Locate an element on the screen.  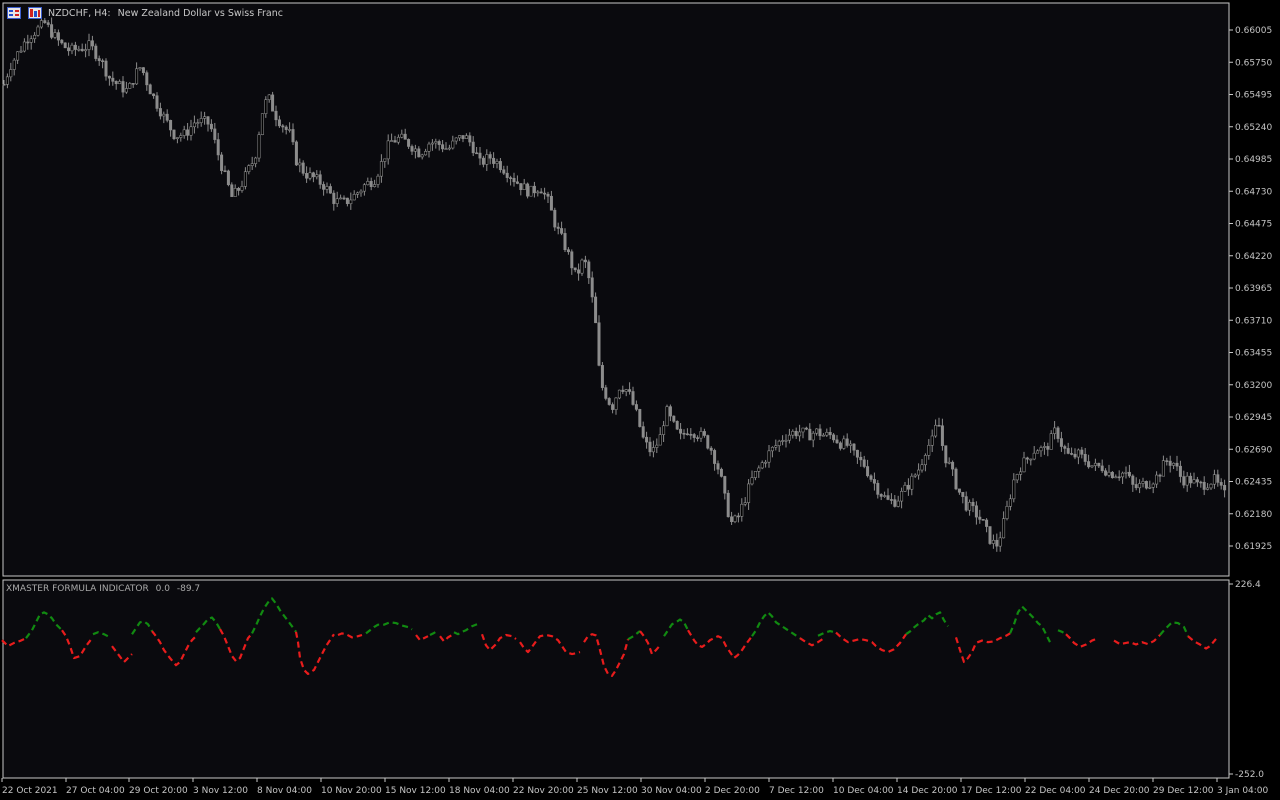
symbol-label: NZDCHF, H4: is located at coordinates (79, 13).